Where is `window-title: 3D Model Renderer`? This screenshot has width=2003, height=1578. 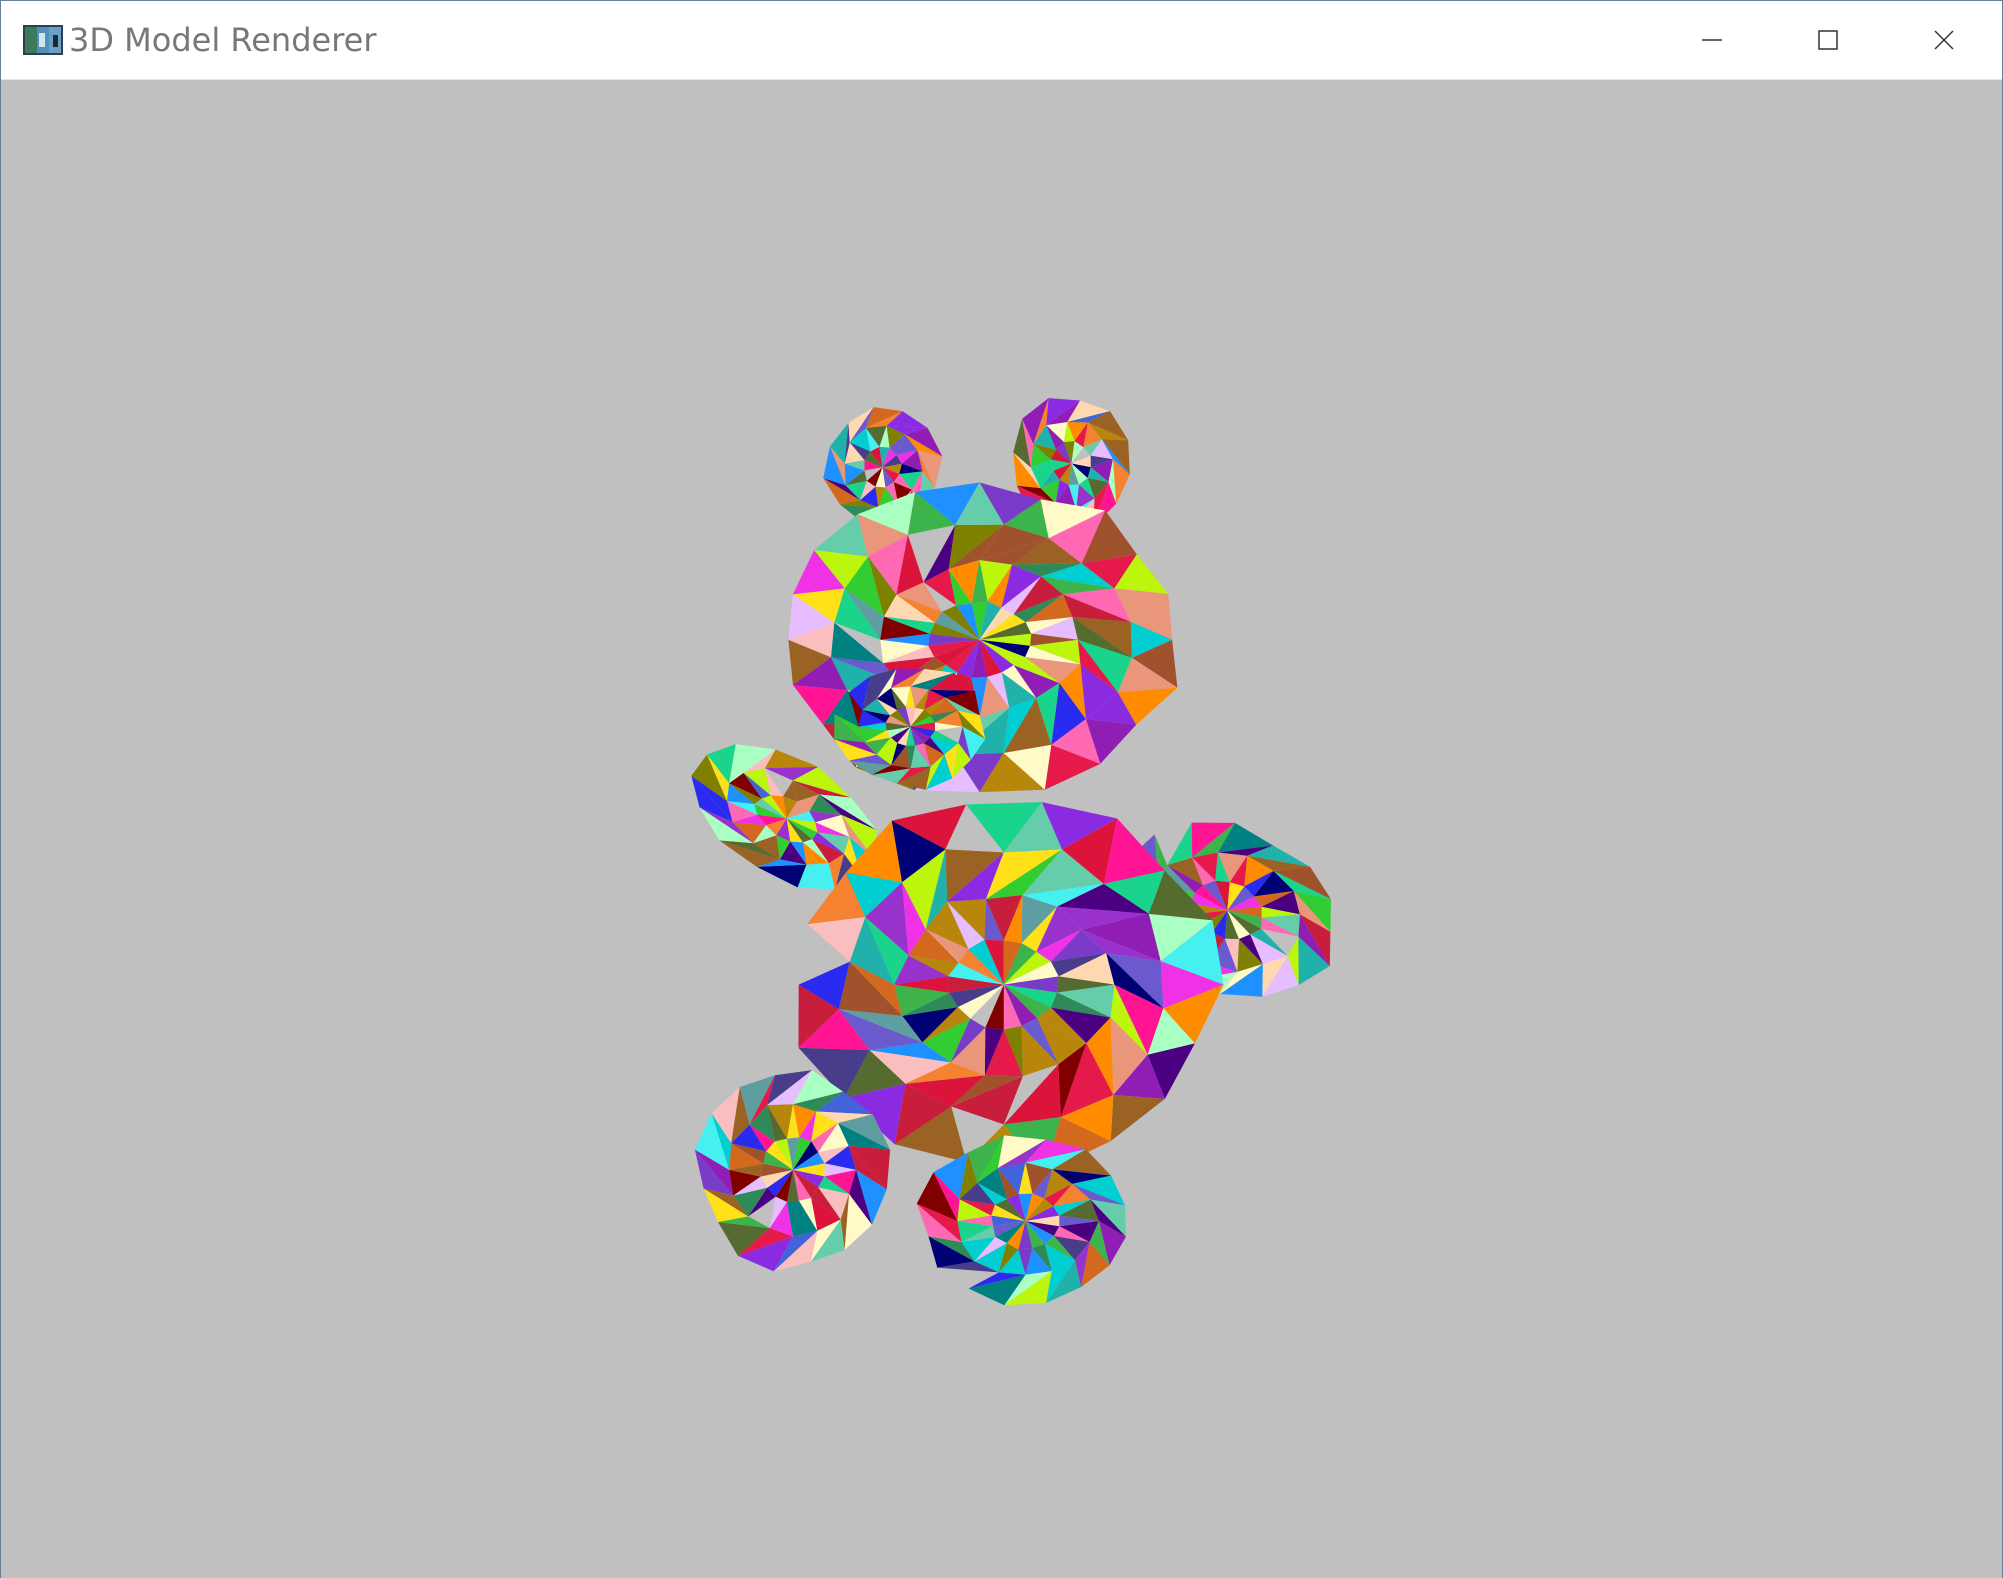 window-title: 3D Model Renderer is located at coordinates (223, 40).